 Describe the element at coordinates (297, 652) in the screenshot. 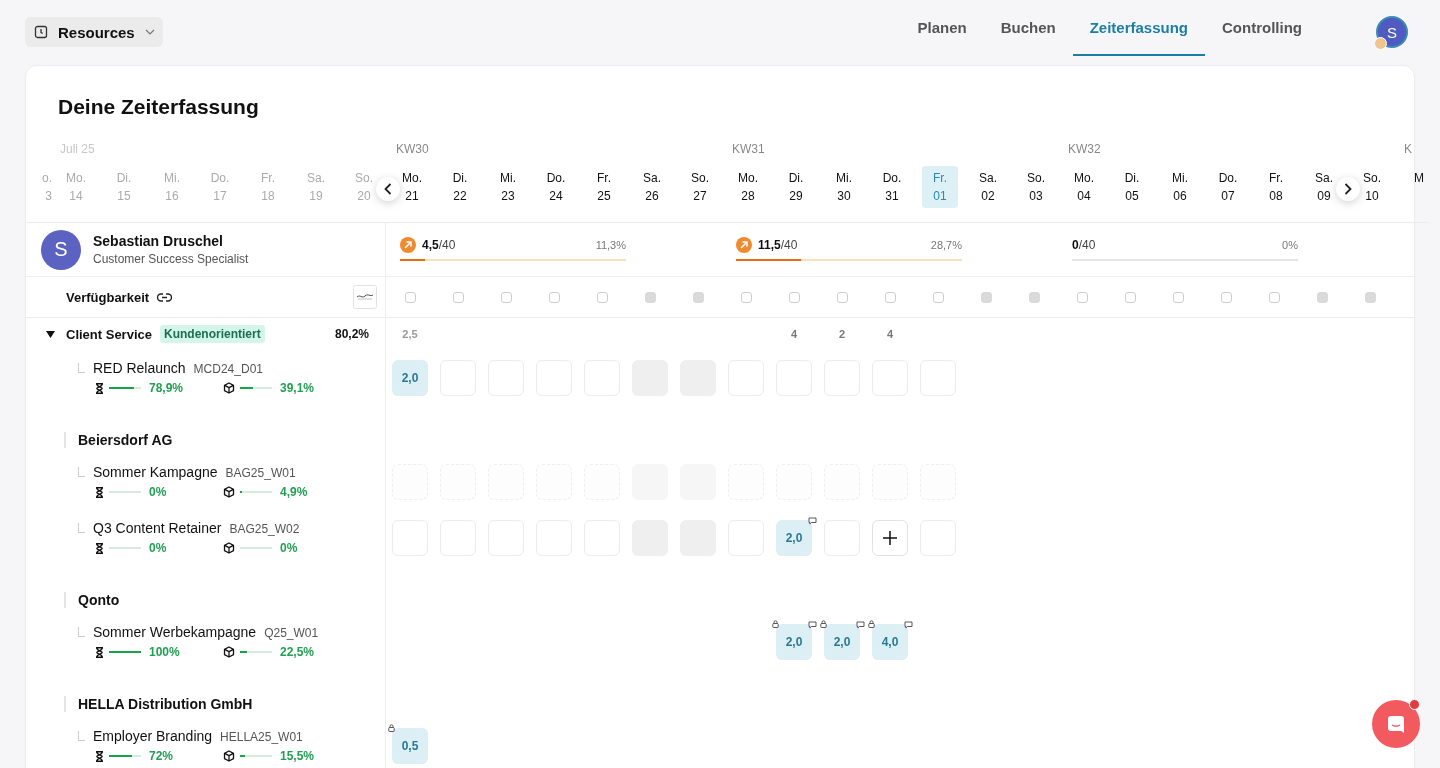

I see `budget-percent: 22,5%` at that location.